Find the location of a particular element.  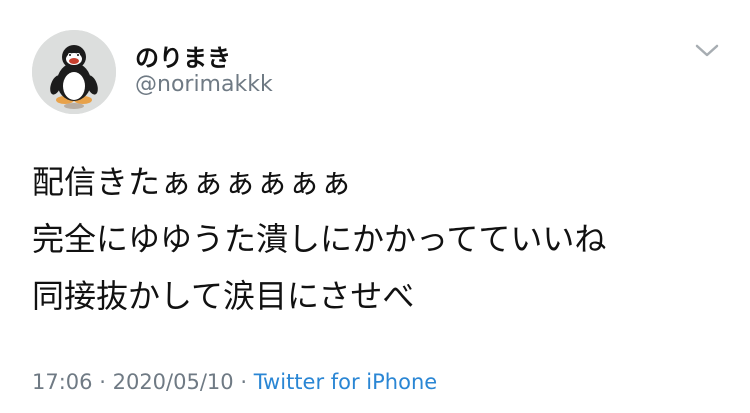

tweet-text-line: 完全にゆゆうた潰しにかかってていいね is located at coordinates (319, 239).